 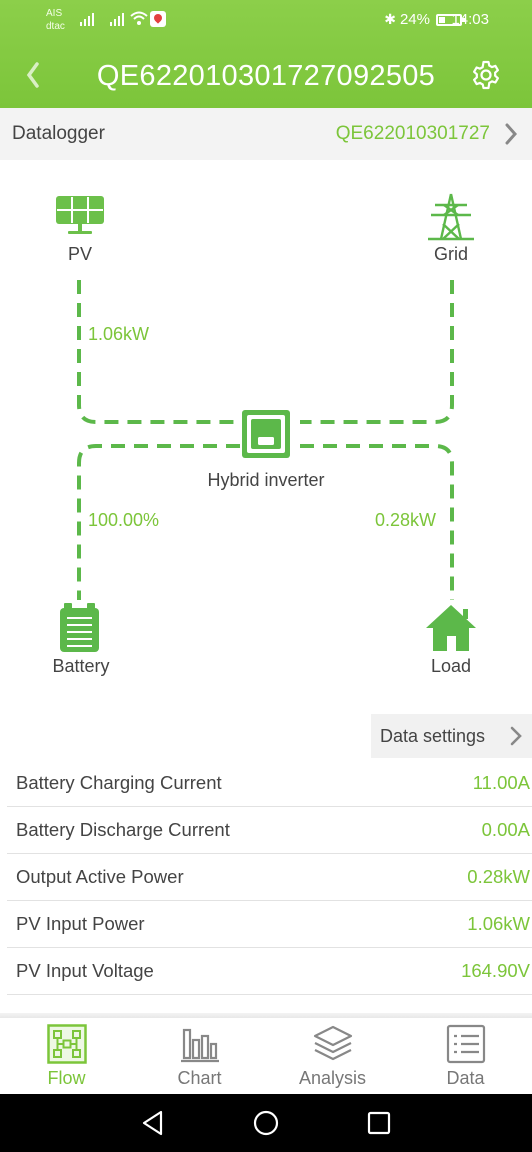 I want to click on battery-percent: 24%, so click(x=414, y=19).